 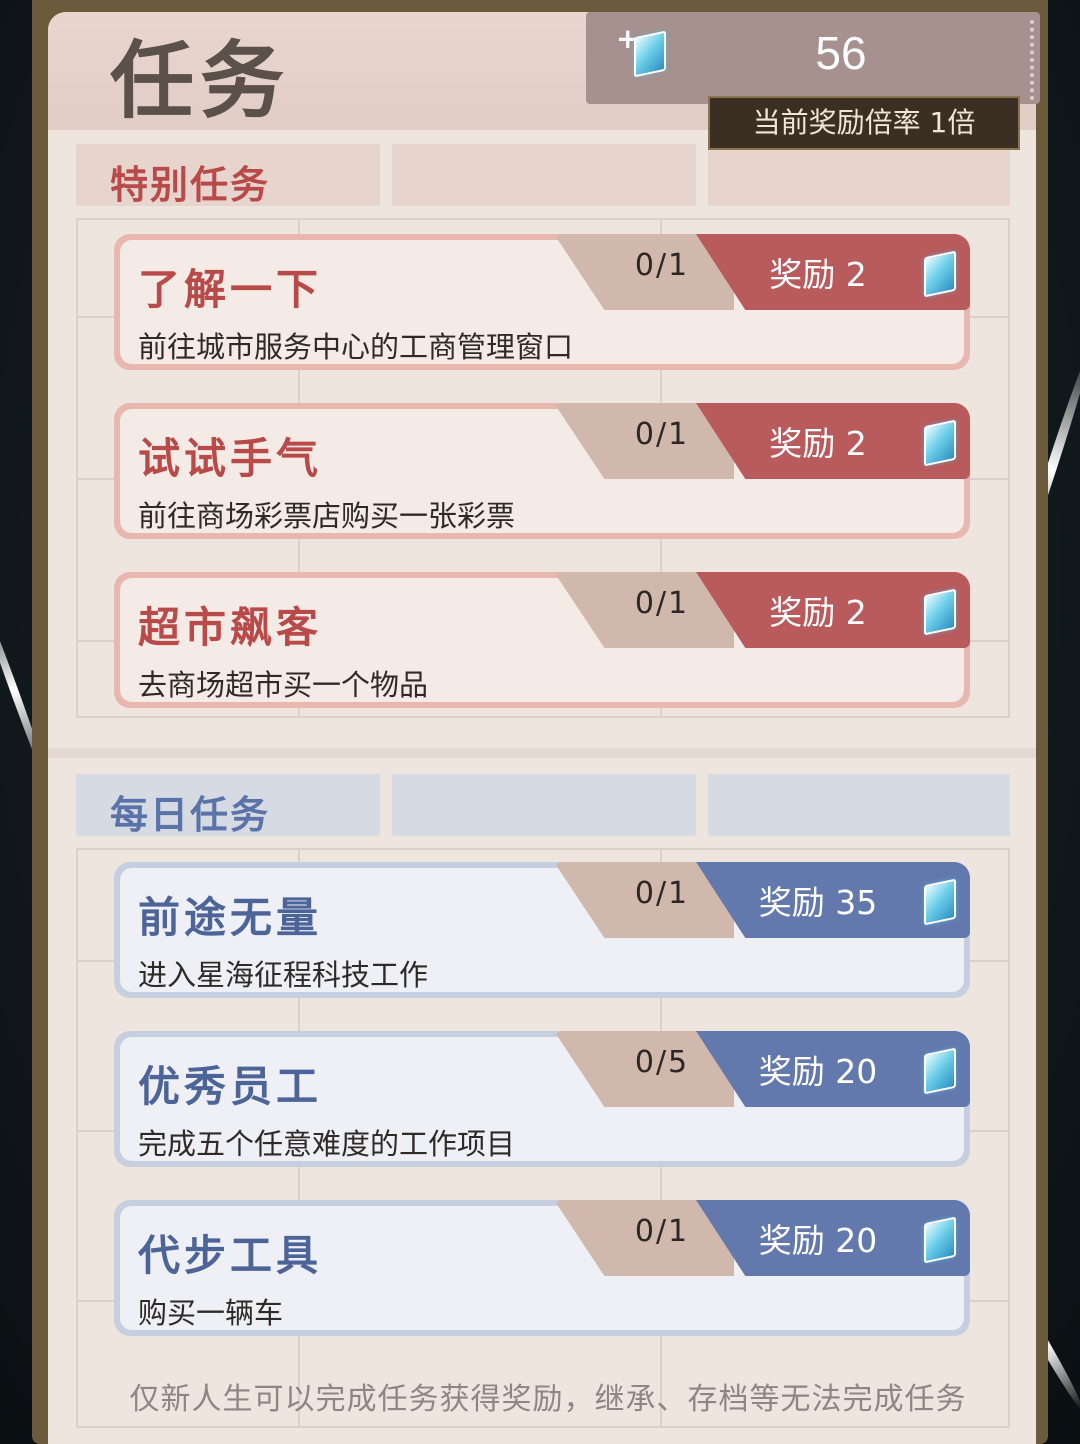 What do you see at coordinates (542, 1268) in the screenshot?
I see `task-card: 代步工具 购买一辆车 0/1 奖励 20` at bounding box center [542, 1268].